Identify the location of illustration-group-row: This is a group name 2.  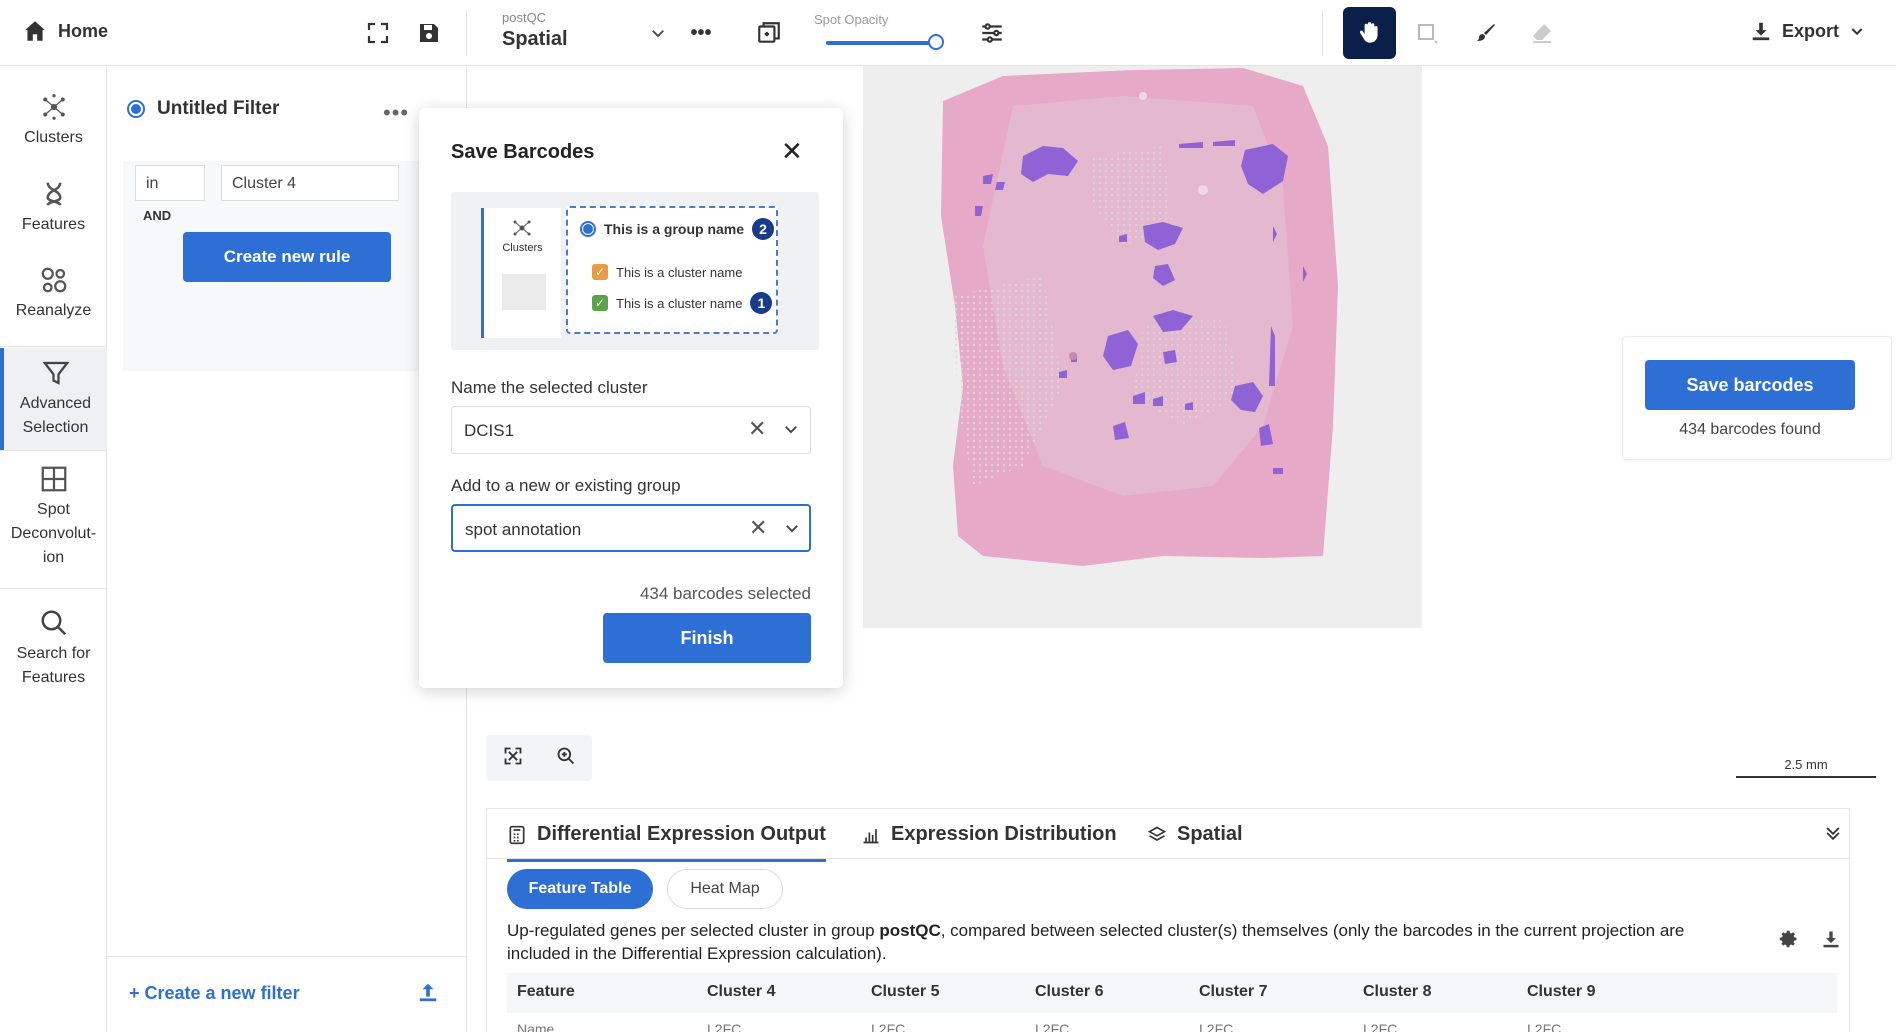
(677, 229).